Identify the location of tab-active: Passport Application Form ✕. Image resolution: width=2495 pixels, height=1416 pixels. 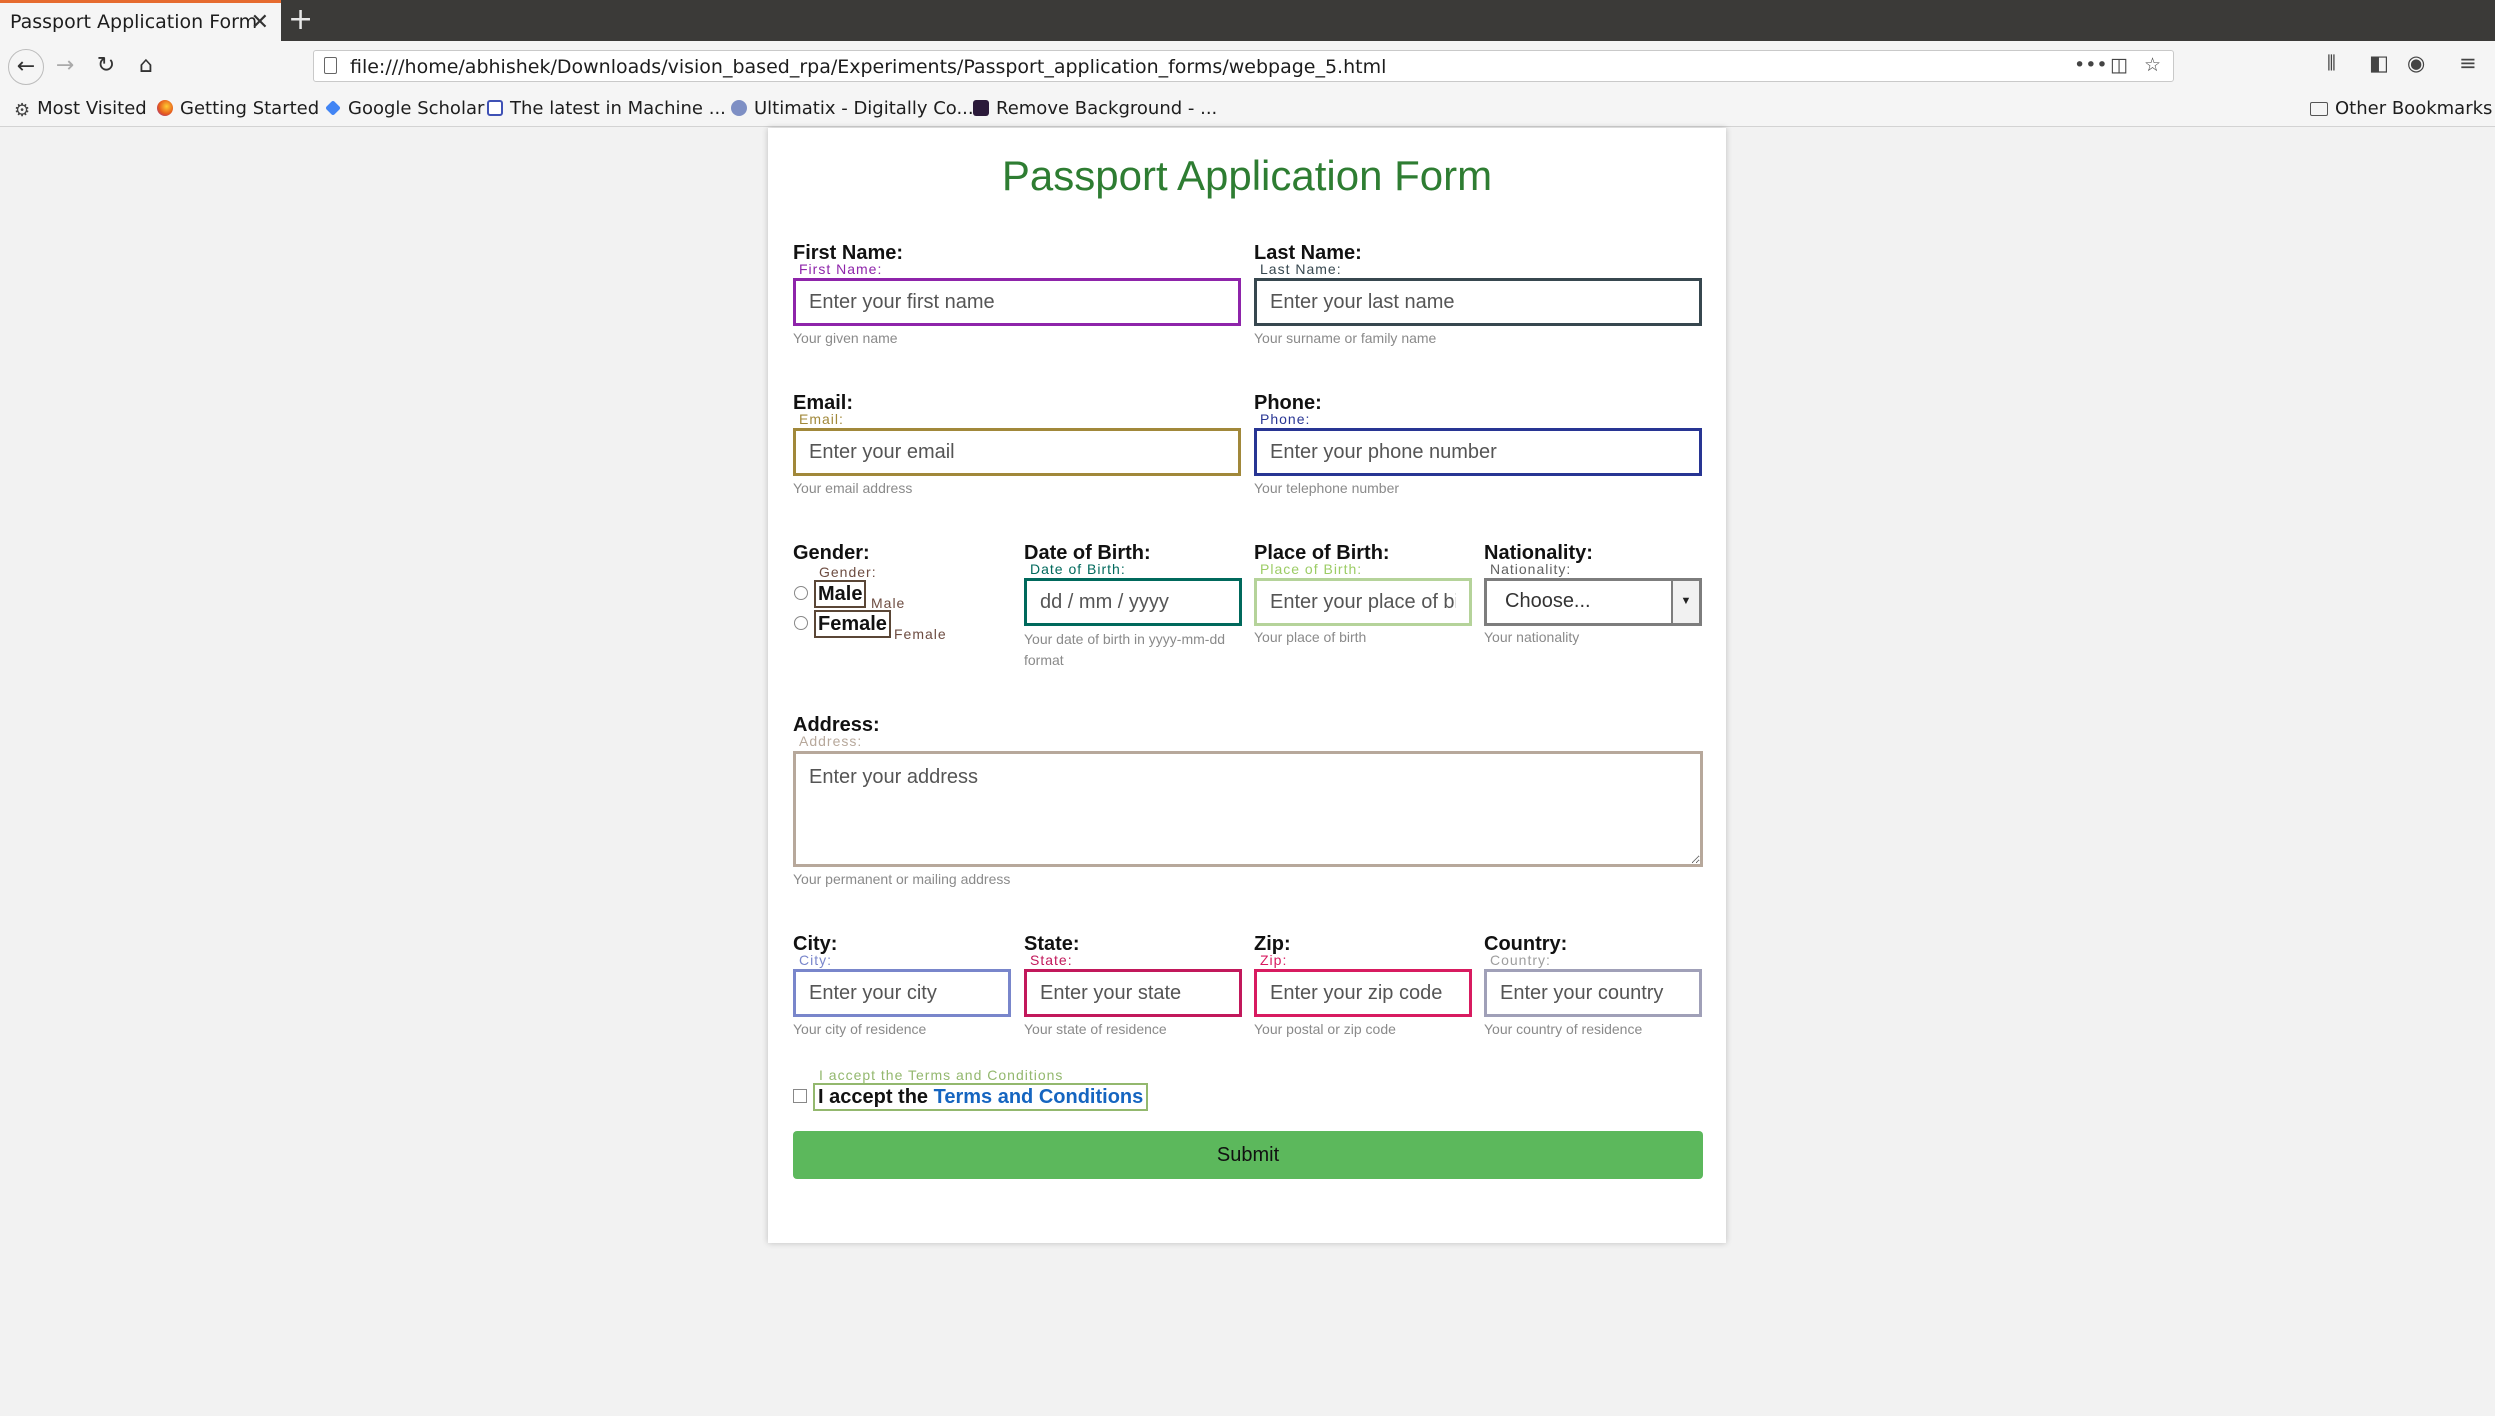
(140, 20).